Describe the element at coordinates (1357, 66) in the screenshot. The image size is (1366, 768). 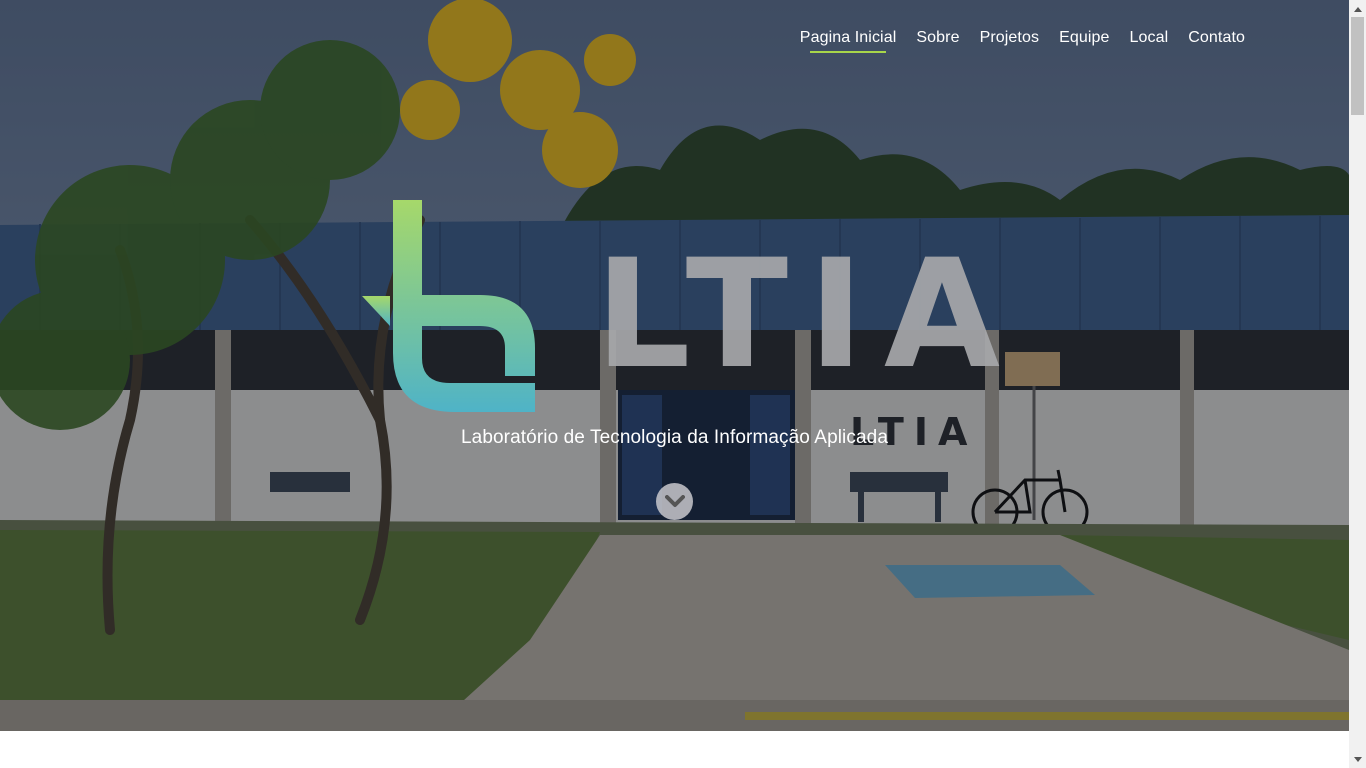
I see `scrollbar-thumb` at that location.